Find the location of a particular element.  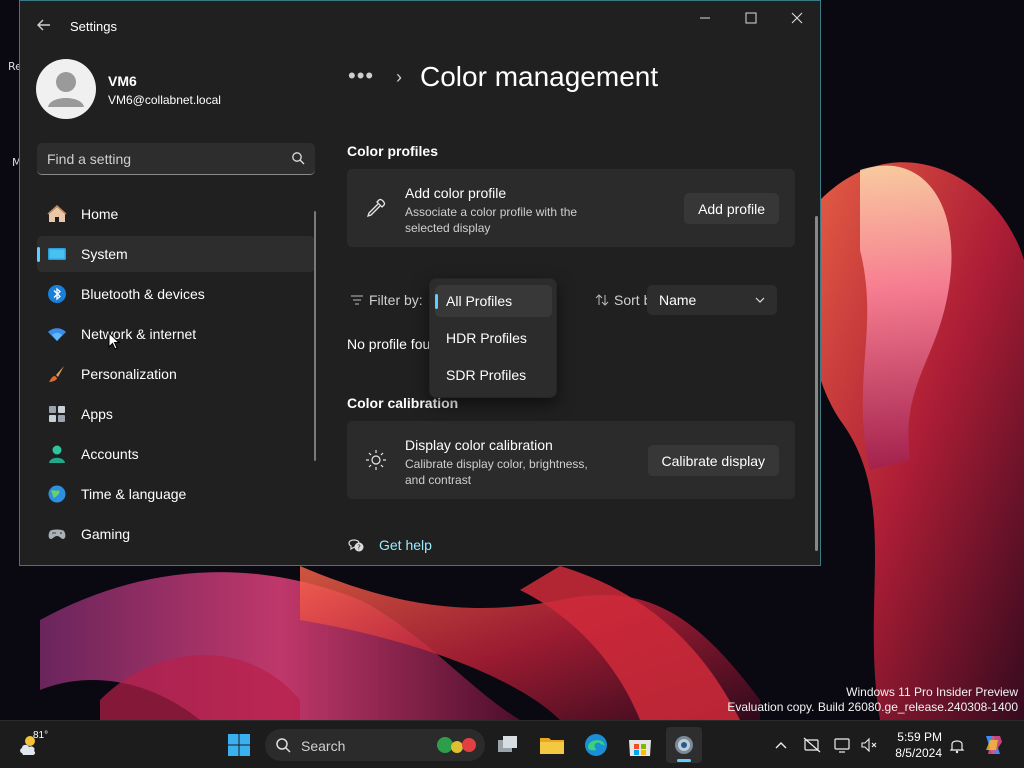

sidebar-item-label: Apps is located at coordinates (97, 414).